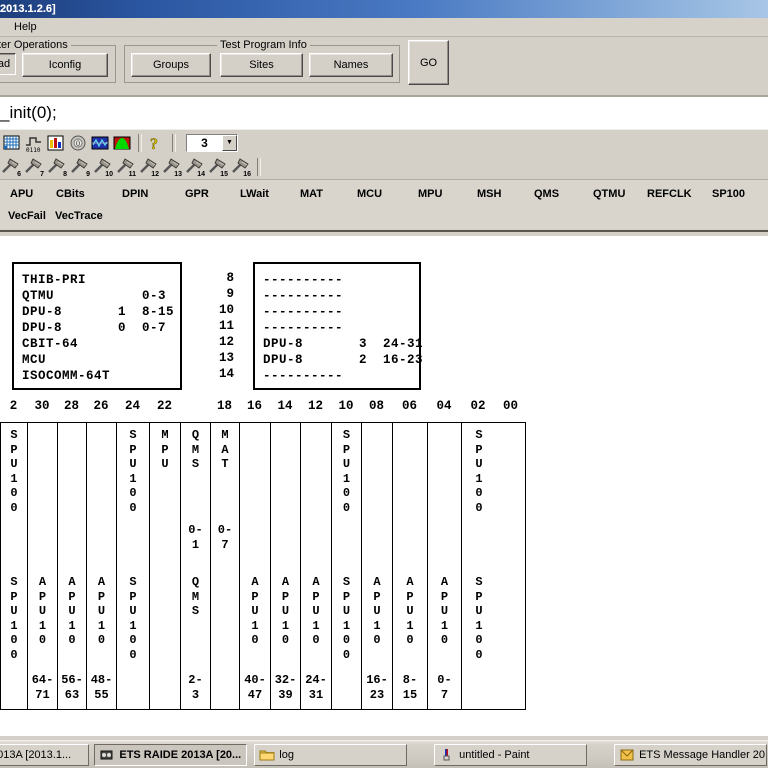 This screenshot has height=768, width=768. What do you see at coordinates (33, 150) in the screenshot?
I see `svg-text: 0110` at bounding box center [33, 150].